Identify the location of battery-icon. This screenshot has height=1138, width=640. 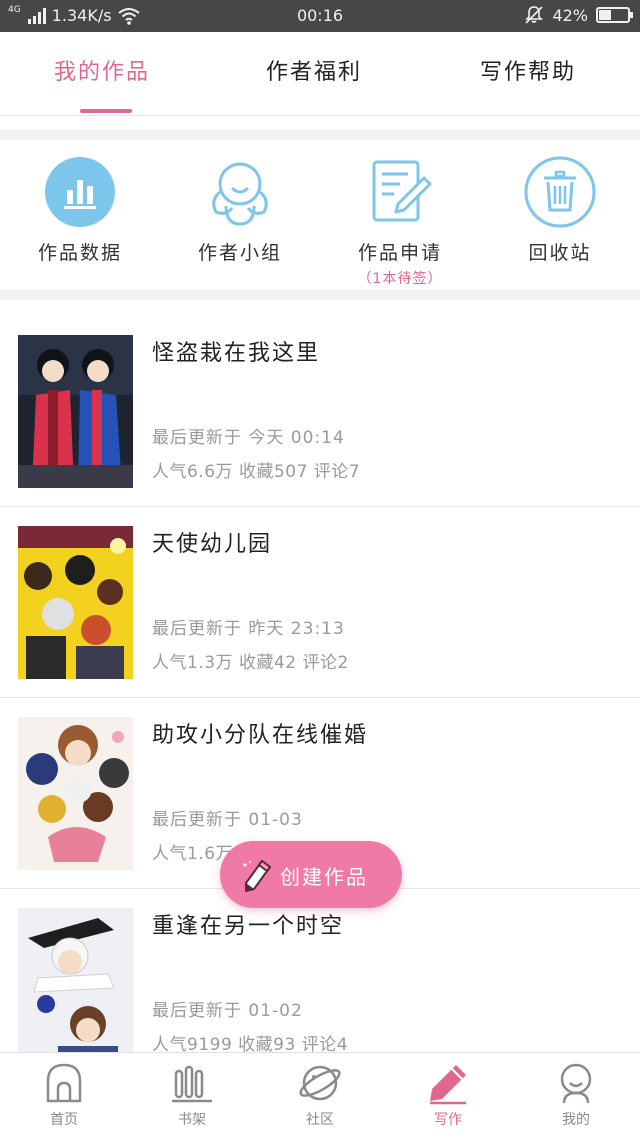
(614, 15).